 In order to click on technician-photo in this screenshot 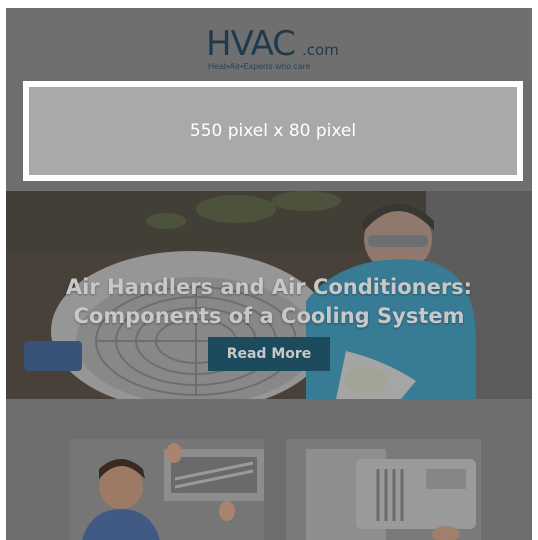, I will do `click(166, 489)`.